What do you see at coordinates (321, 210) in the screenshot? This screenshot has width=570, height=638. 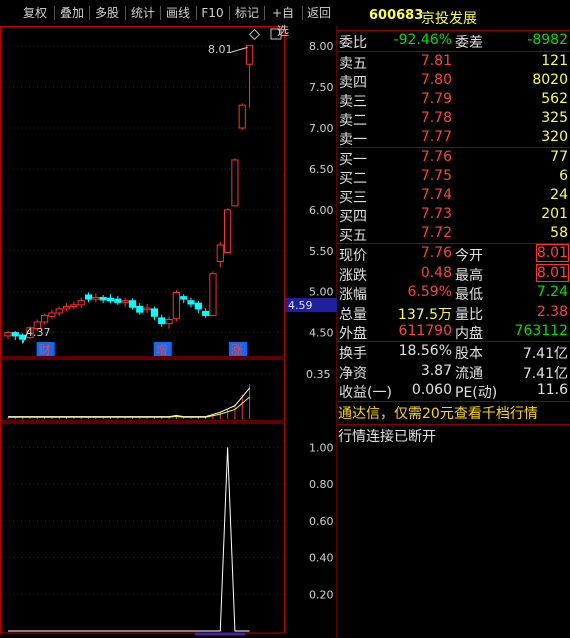 I see `price-axis-tick: 6.00` at bounding box center [321, 210].